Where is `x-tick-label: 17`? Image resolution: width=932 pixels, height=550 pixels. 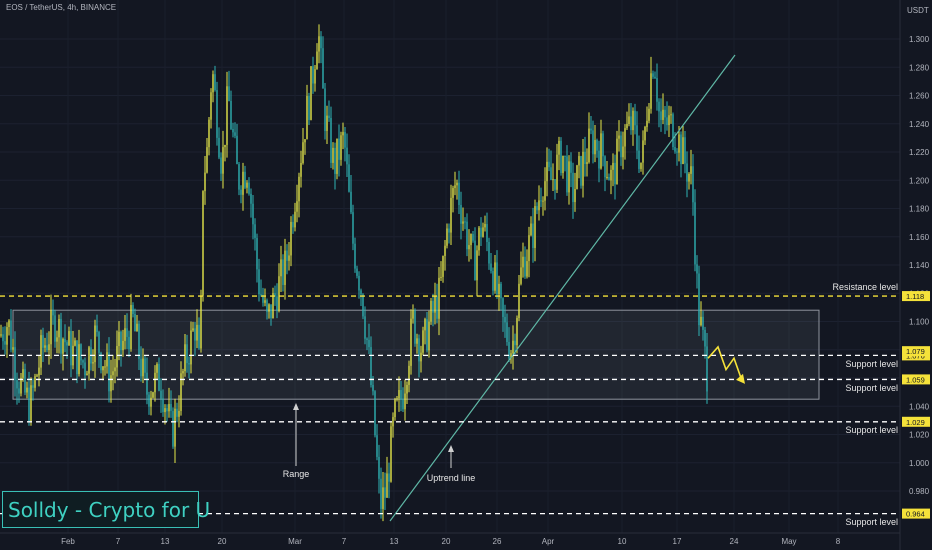
x-tick-label: 17 is located at coordinates (677, 541).